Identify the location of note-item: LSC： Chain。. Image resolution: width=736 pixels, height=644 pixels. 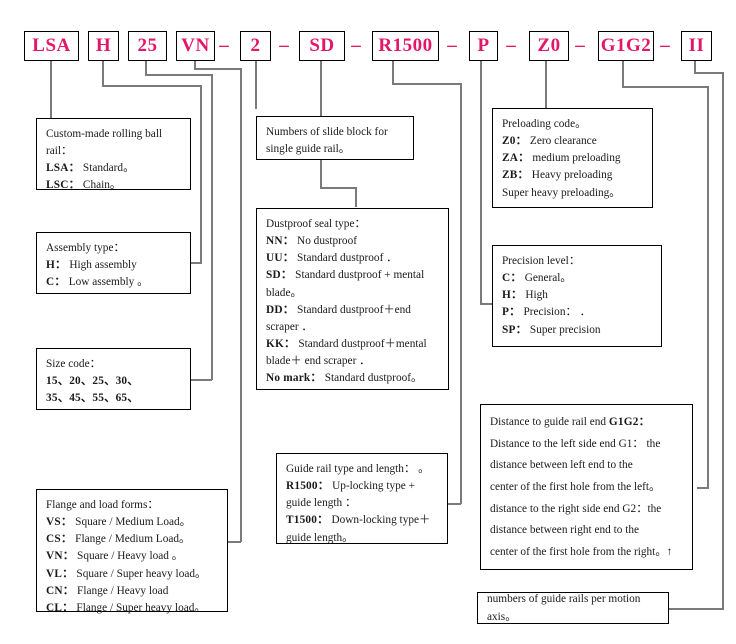
(113, 185).